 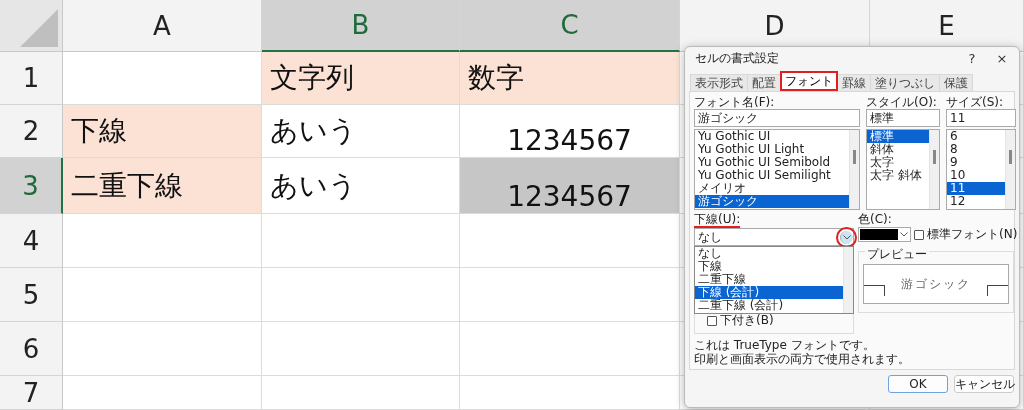 I want to click on normal-font-checkbox: 標準フォント(N), so click(x=966, y=234).